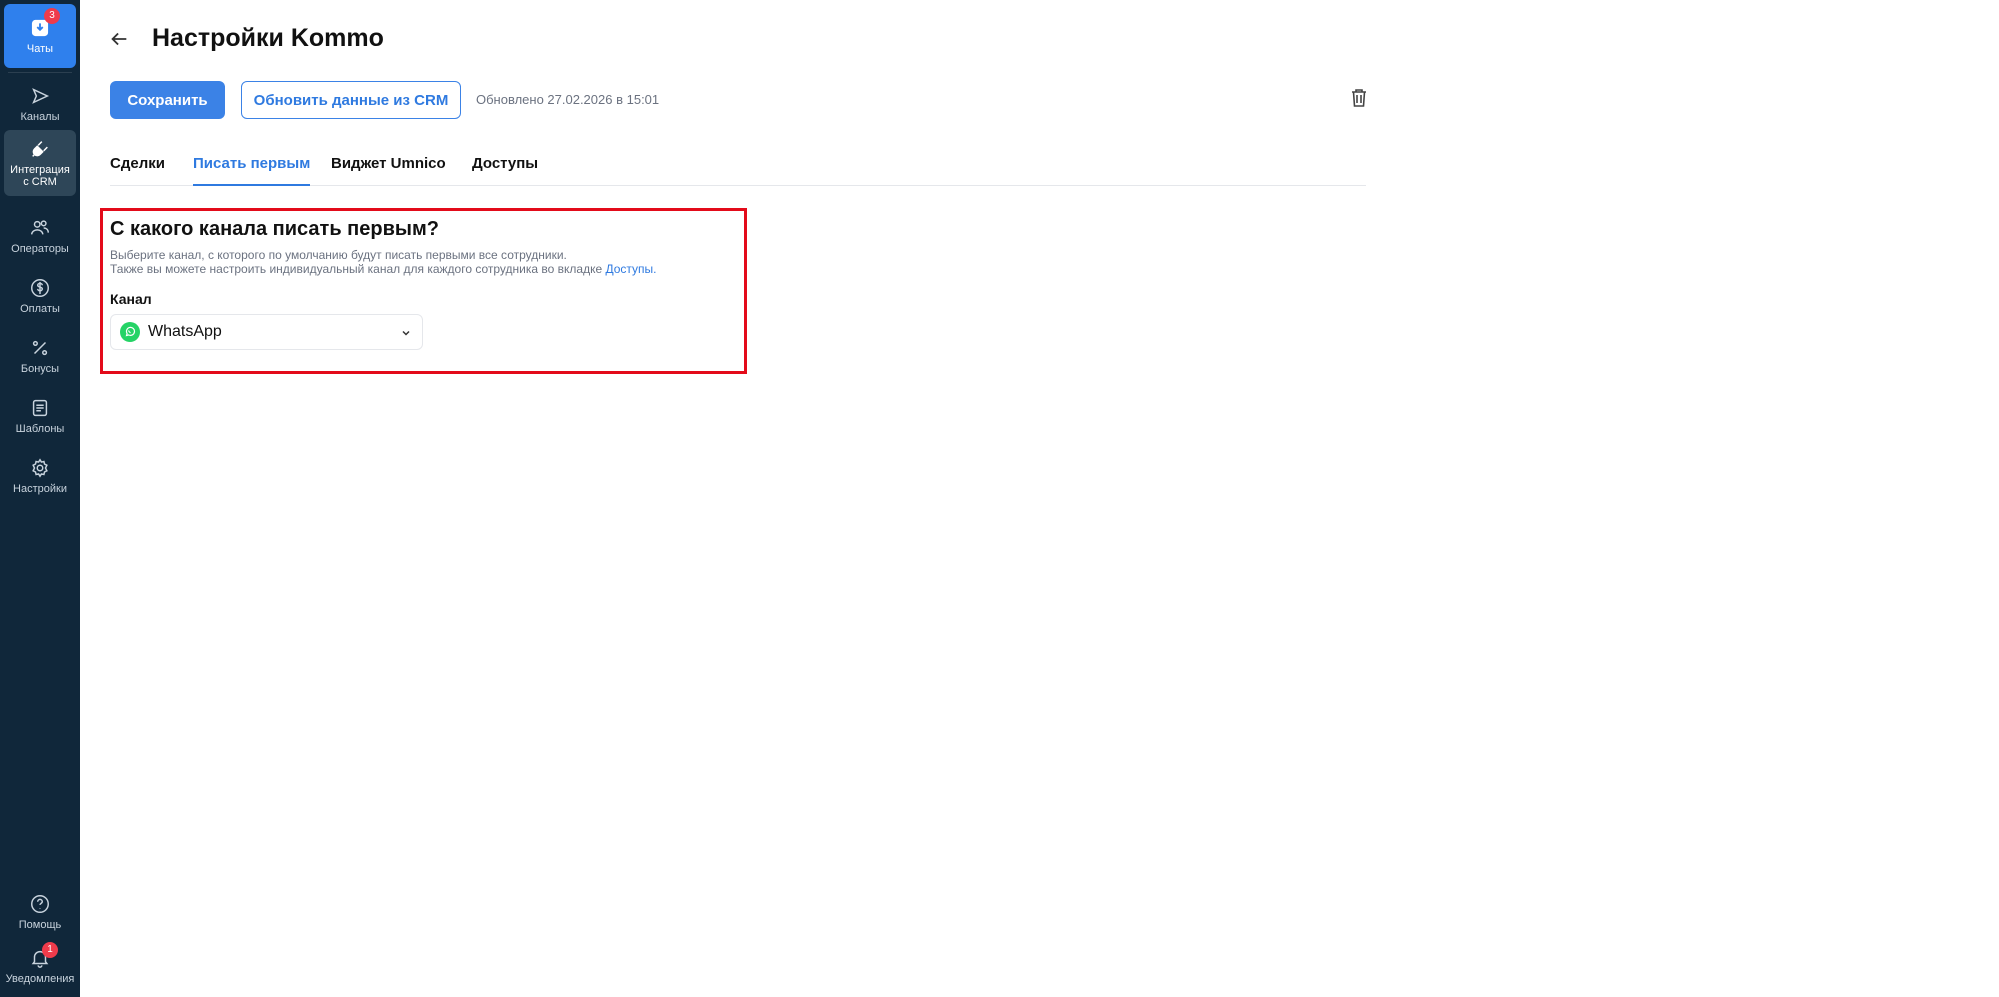 The image size is (1999, 997). What do you see at coordinates (40, 49) in the screenshot?
I see `sidebar-item-label: Чаты` at bounding box center [40, 49].